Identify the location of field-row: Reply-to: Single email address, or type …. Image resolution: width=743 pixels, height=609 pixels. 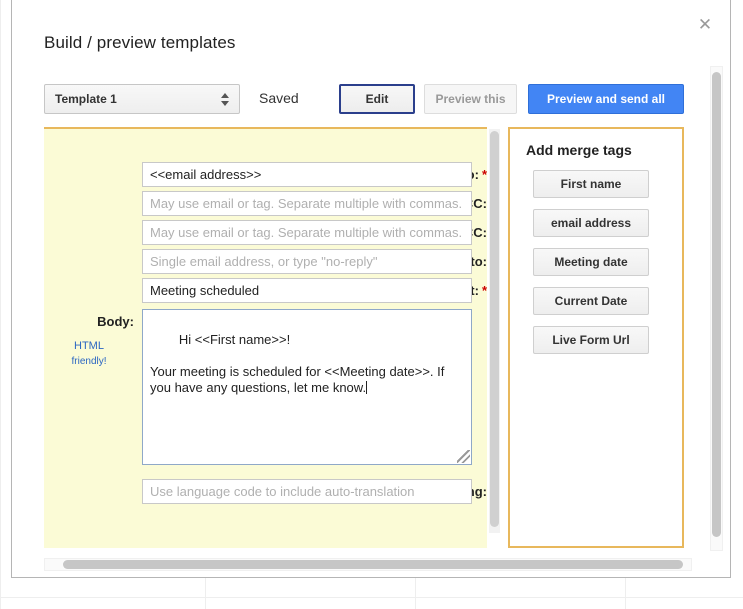
(265, 262).